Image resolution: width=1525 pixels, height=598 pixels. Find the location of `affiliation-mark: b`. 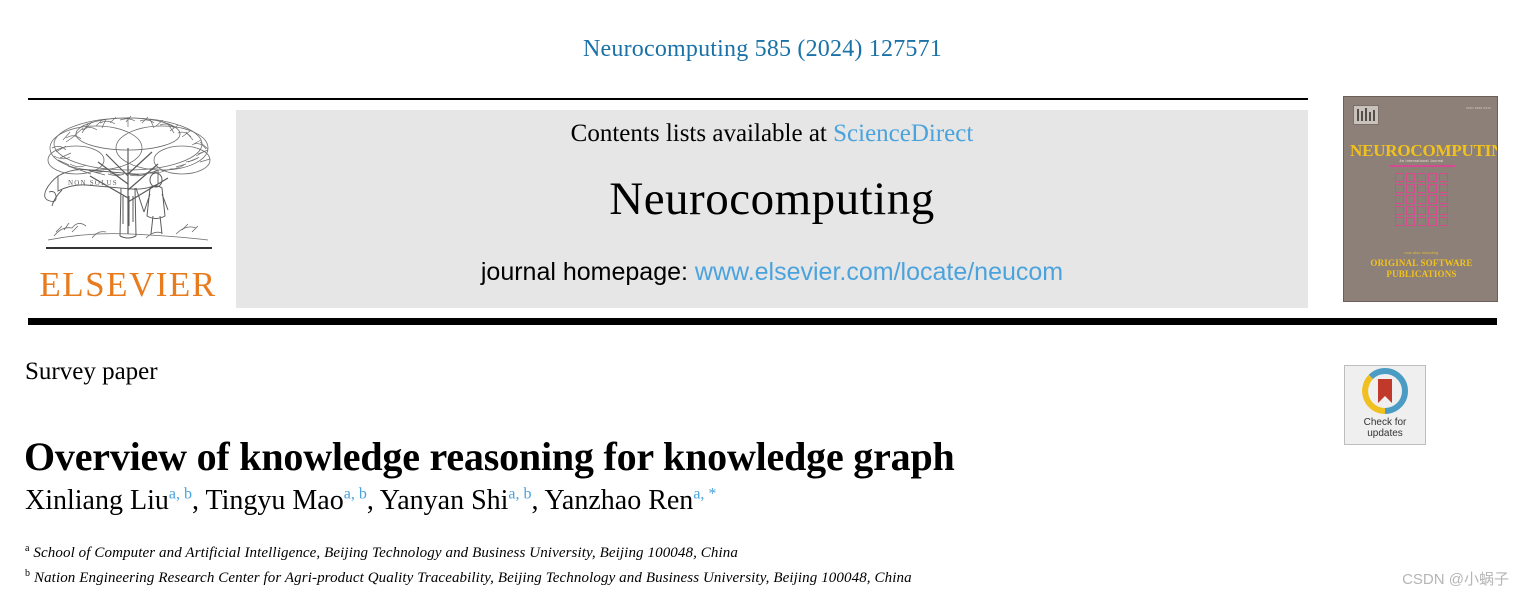

affiliation-mark: b is located at coordinates (28, 573).